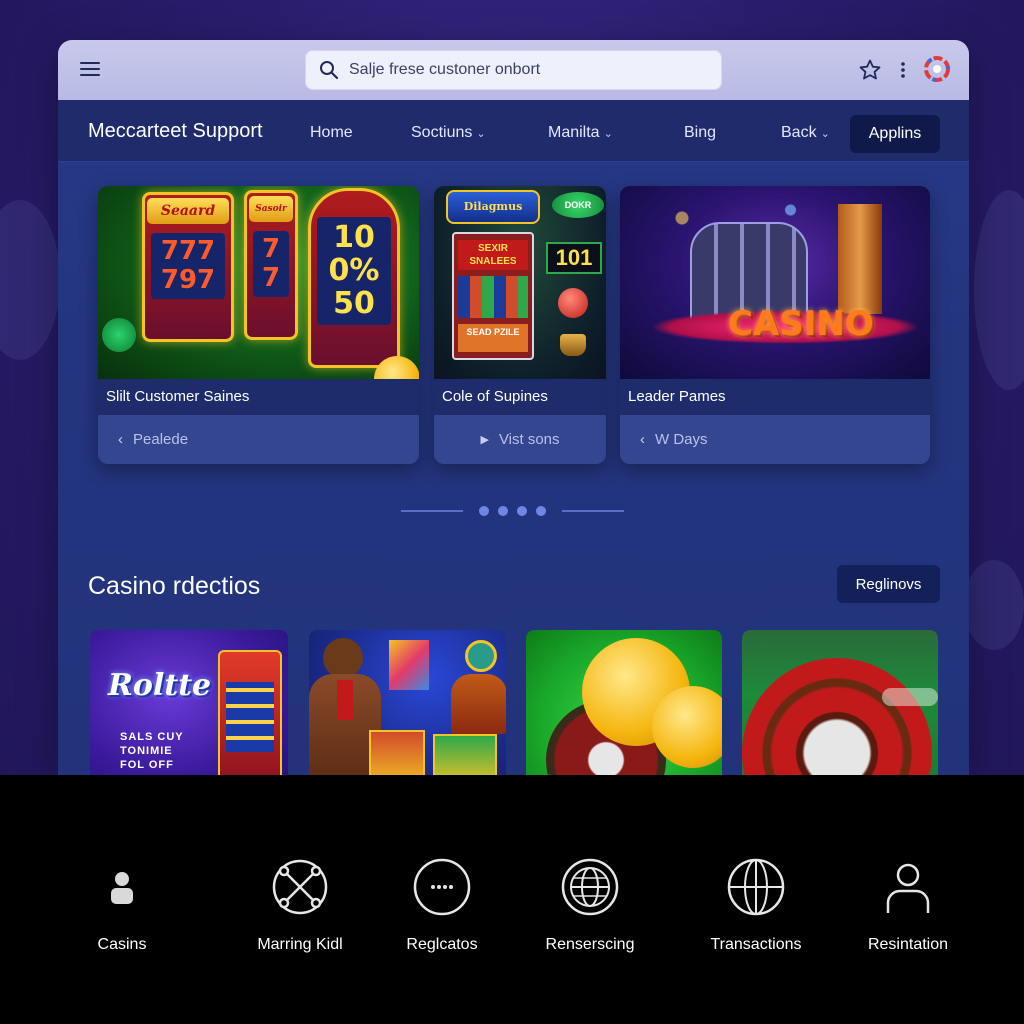  Describe the element at coordinates (529, 439) in the screenshot. I see `card-action-label: Vist sons` at that location.